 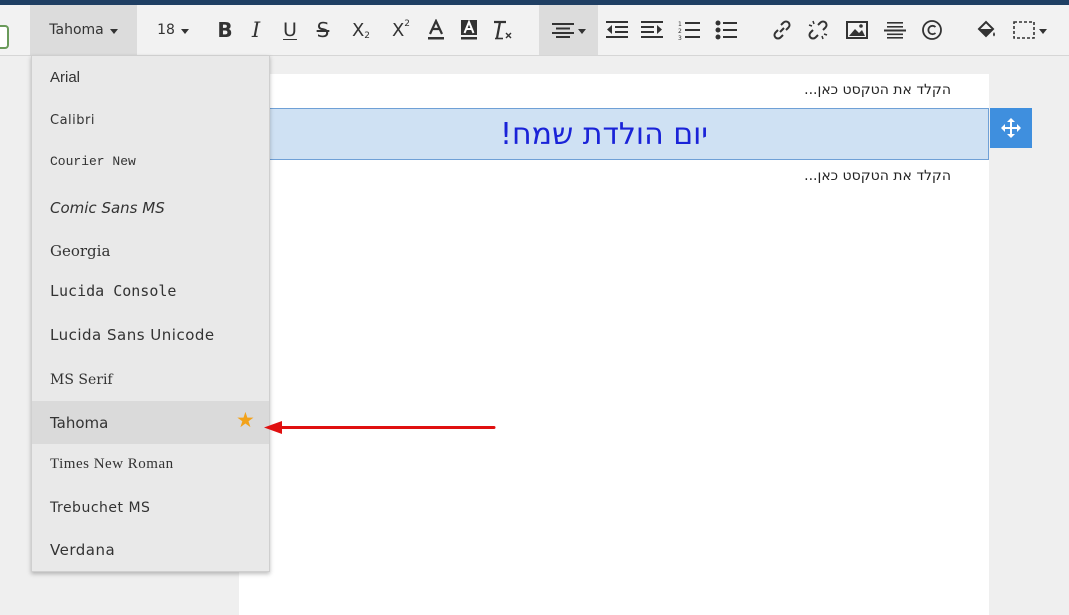 What do you see at coordinates (680, 37) in the screenshot?
I see `svg-text: 3` at bounding box center [680, 37].